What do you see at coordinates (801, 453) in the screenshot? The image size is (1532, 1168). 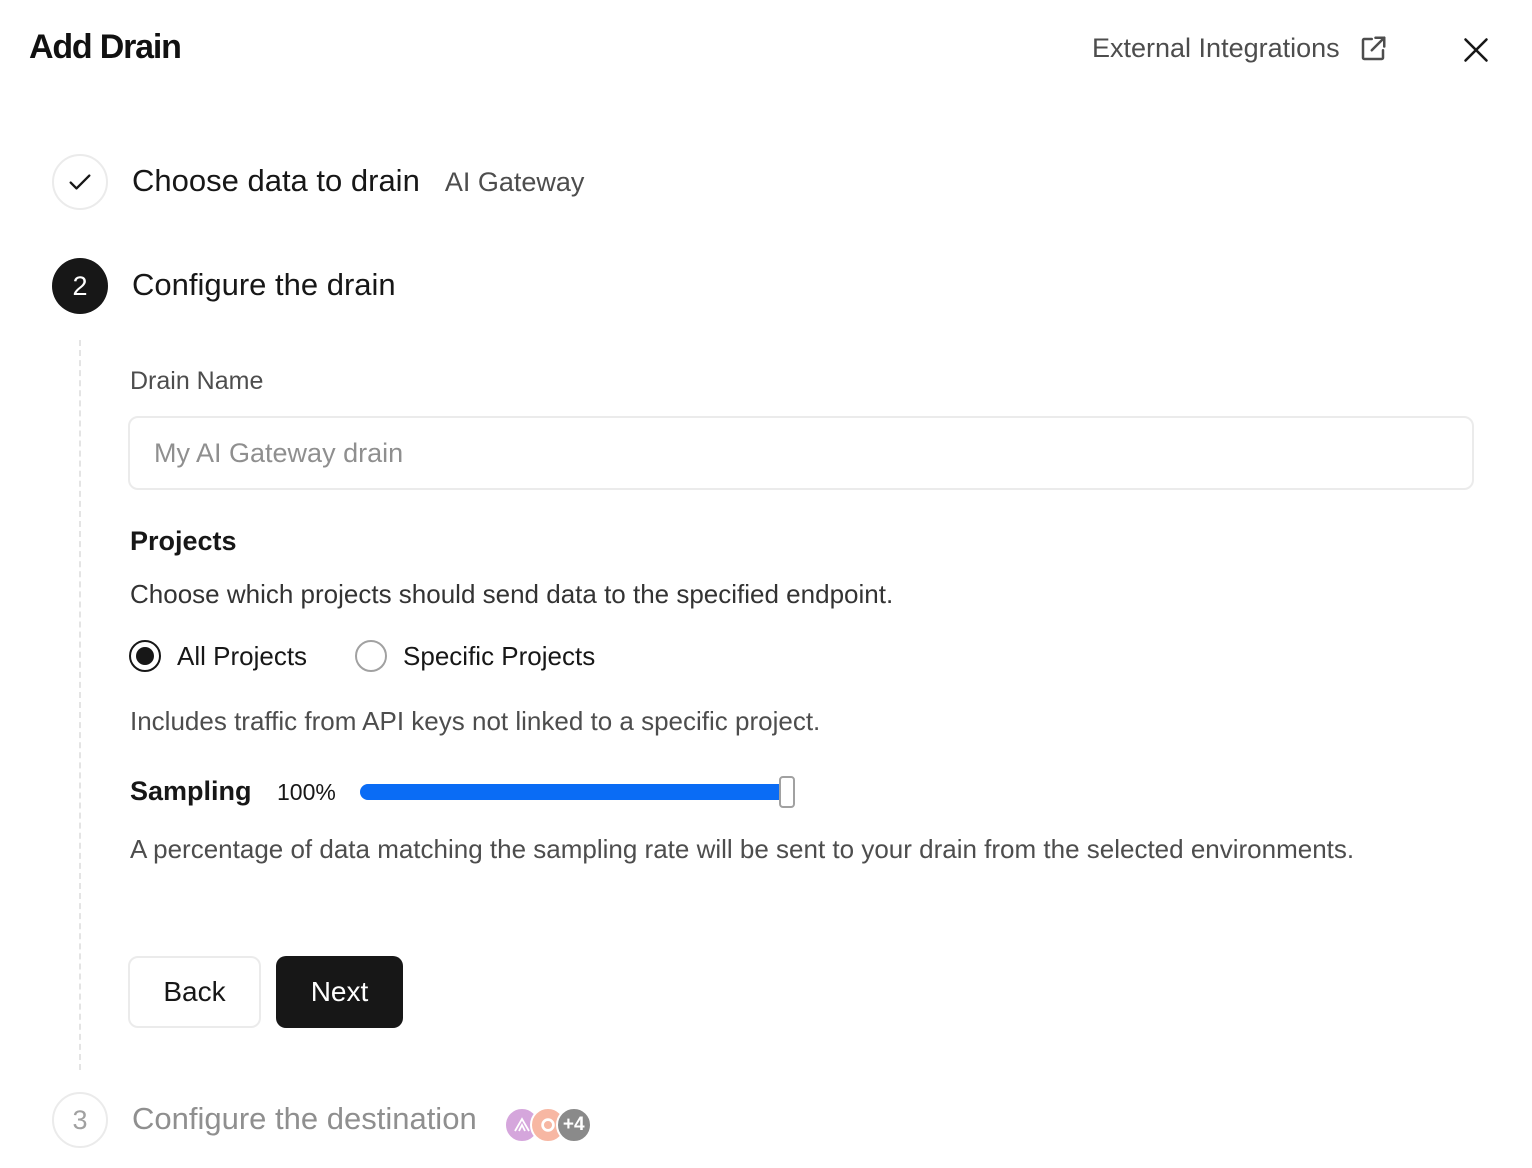 I see `drain-name-input` at bounding box center [801, 453].